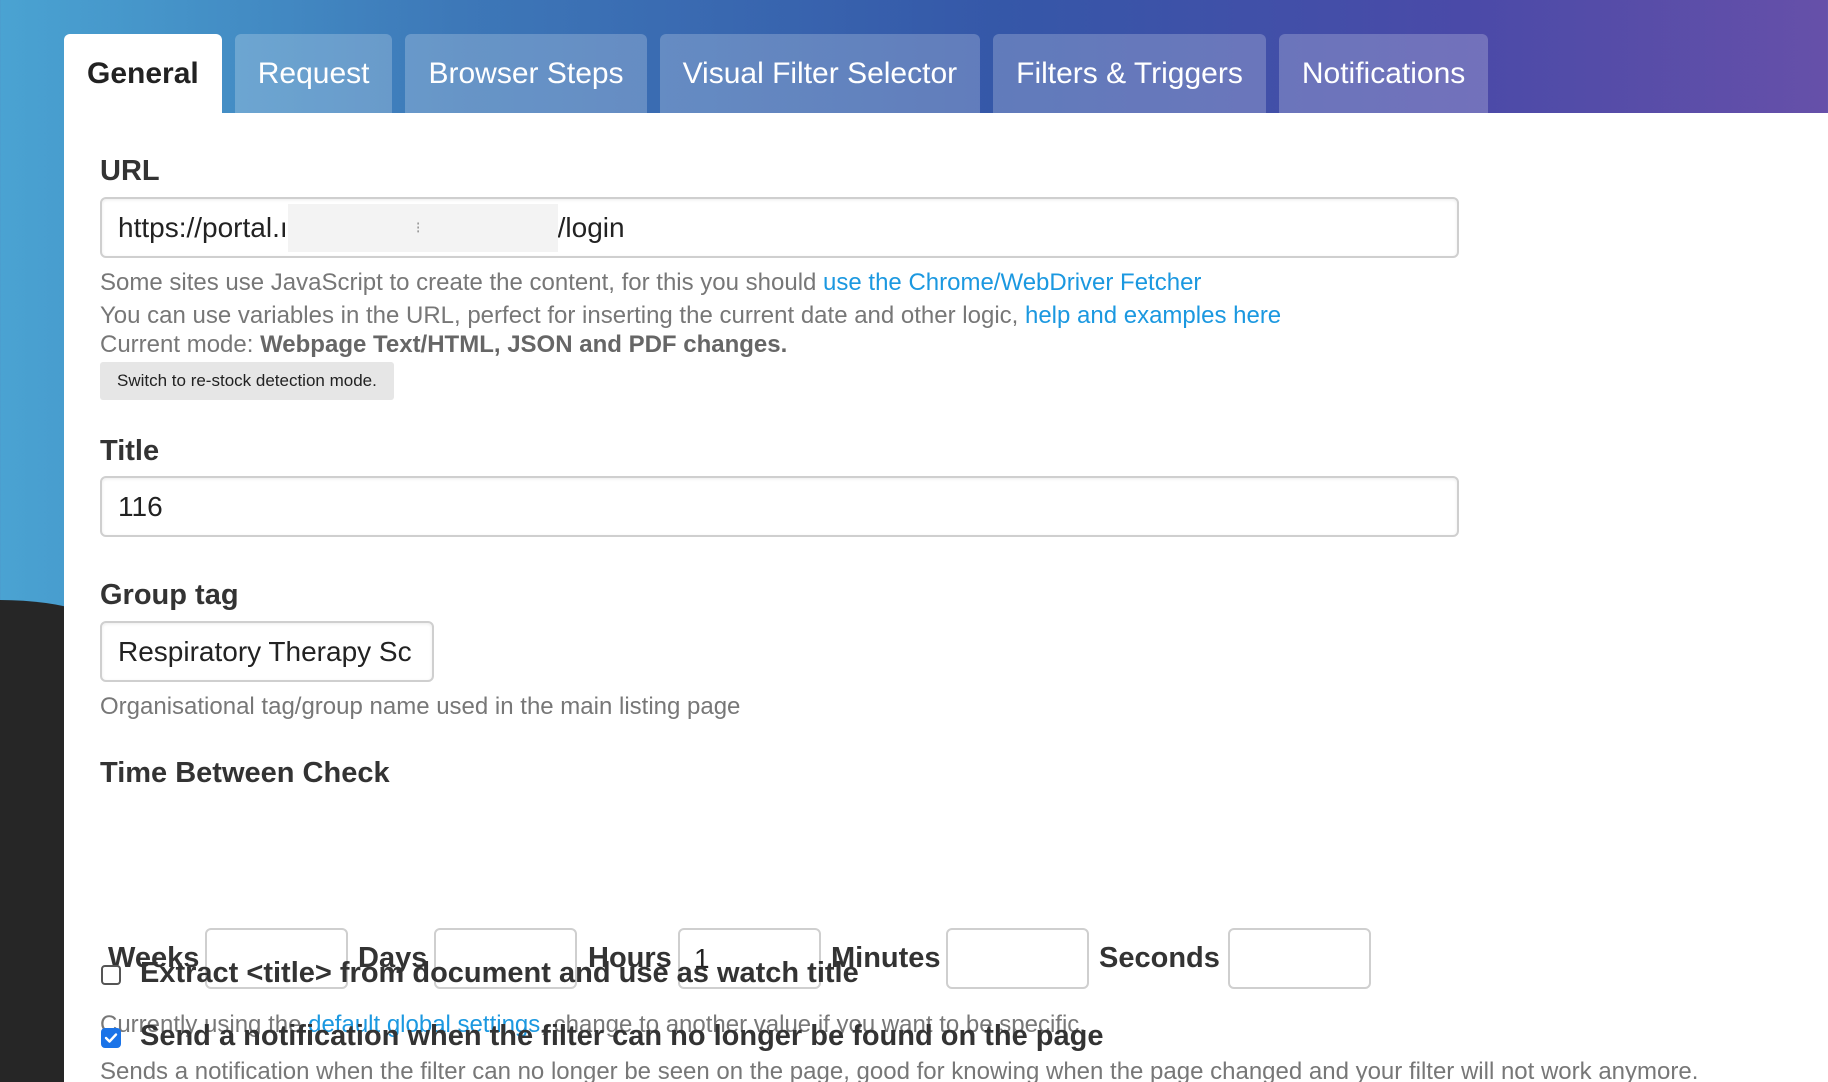  Describe the element at coordinates (526, 73) in the screenshot. I see `tab-browser-steps: Browser Steps` at that location.